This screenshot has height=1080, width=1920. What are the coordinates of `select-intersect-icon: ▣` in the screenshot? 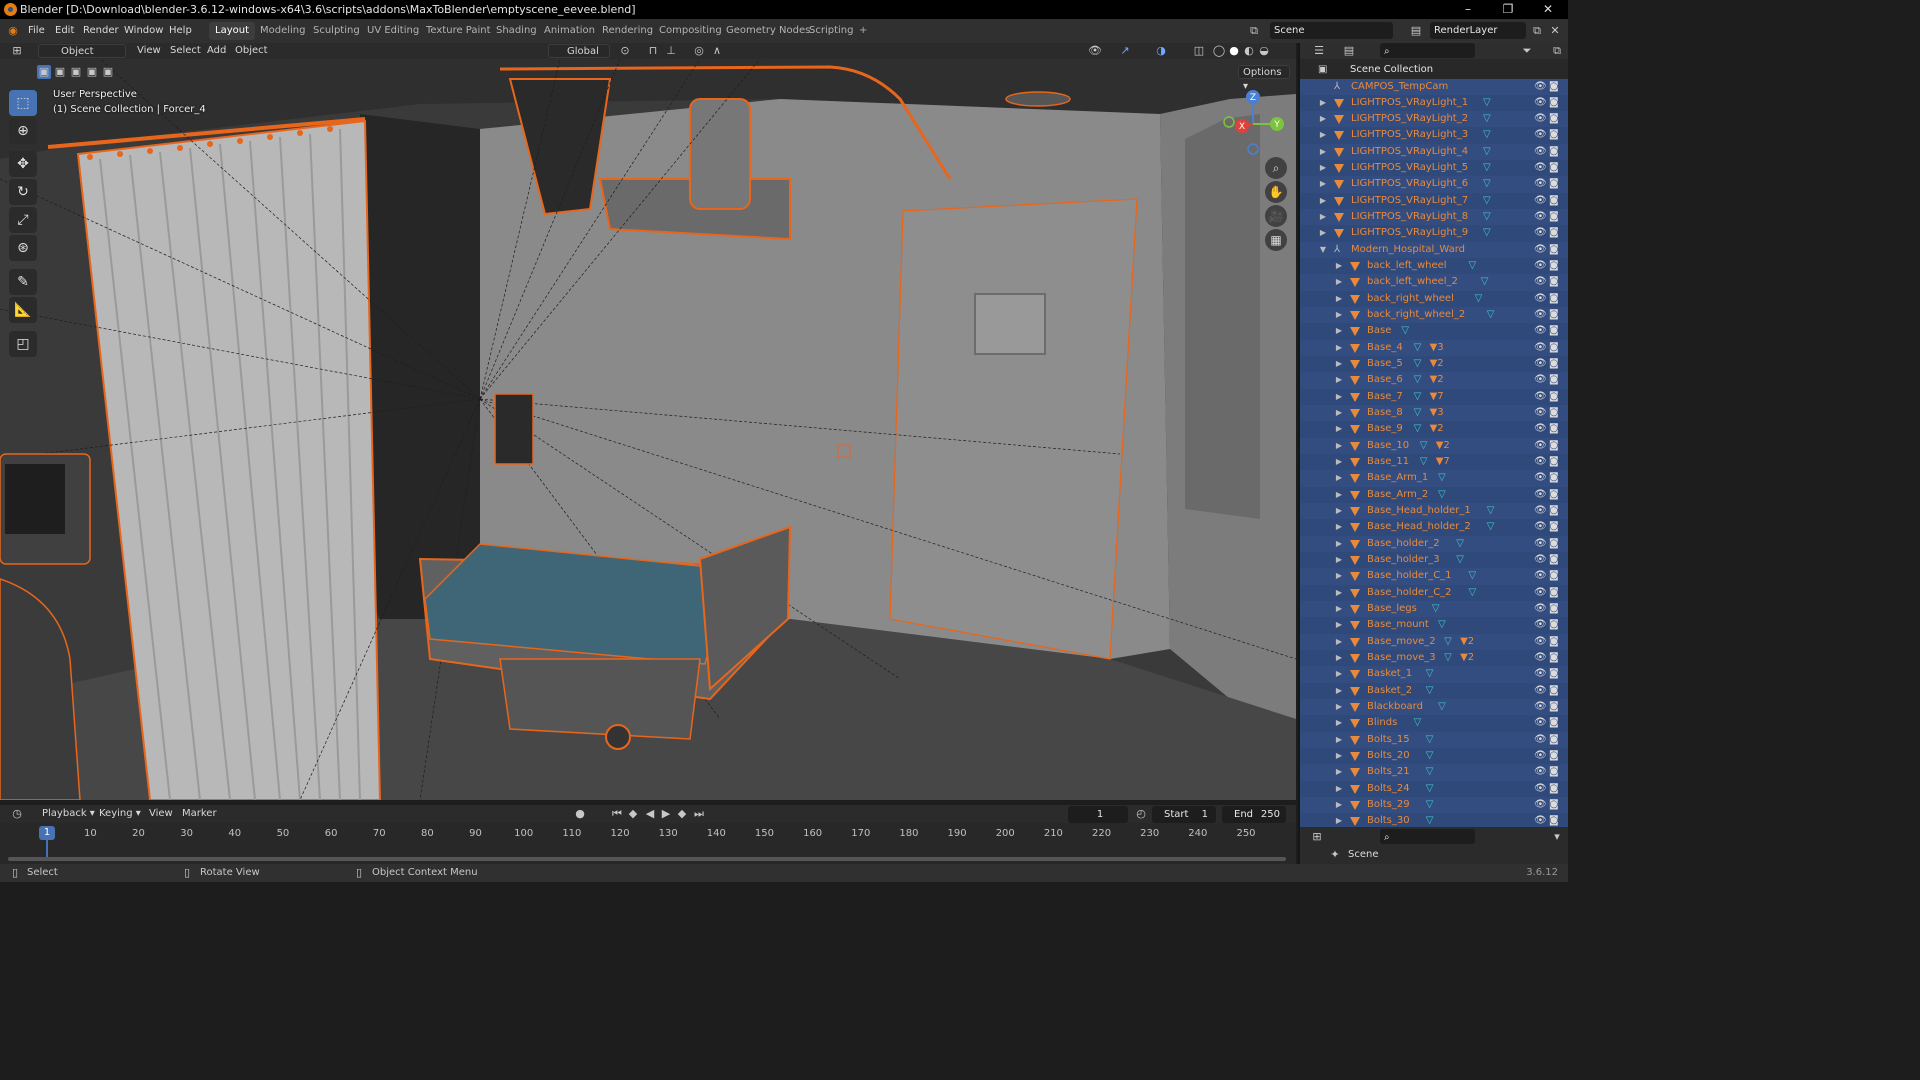 It's located at (108, 72).